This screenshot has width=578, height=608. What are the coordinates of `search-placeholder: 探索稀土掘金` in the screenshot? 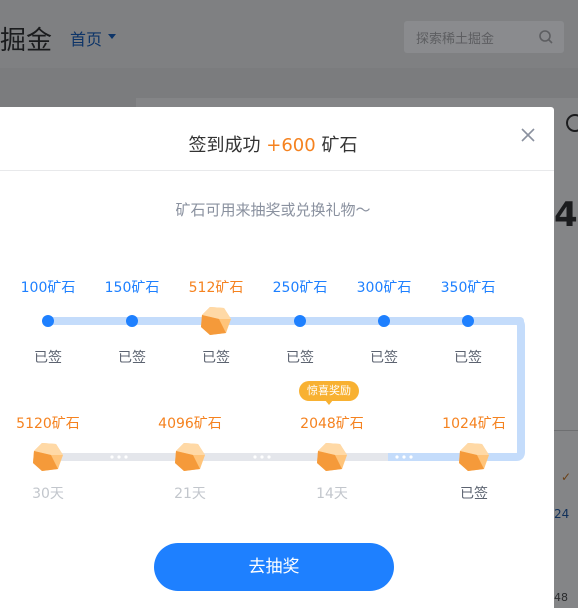 It's located at (455, 39).